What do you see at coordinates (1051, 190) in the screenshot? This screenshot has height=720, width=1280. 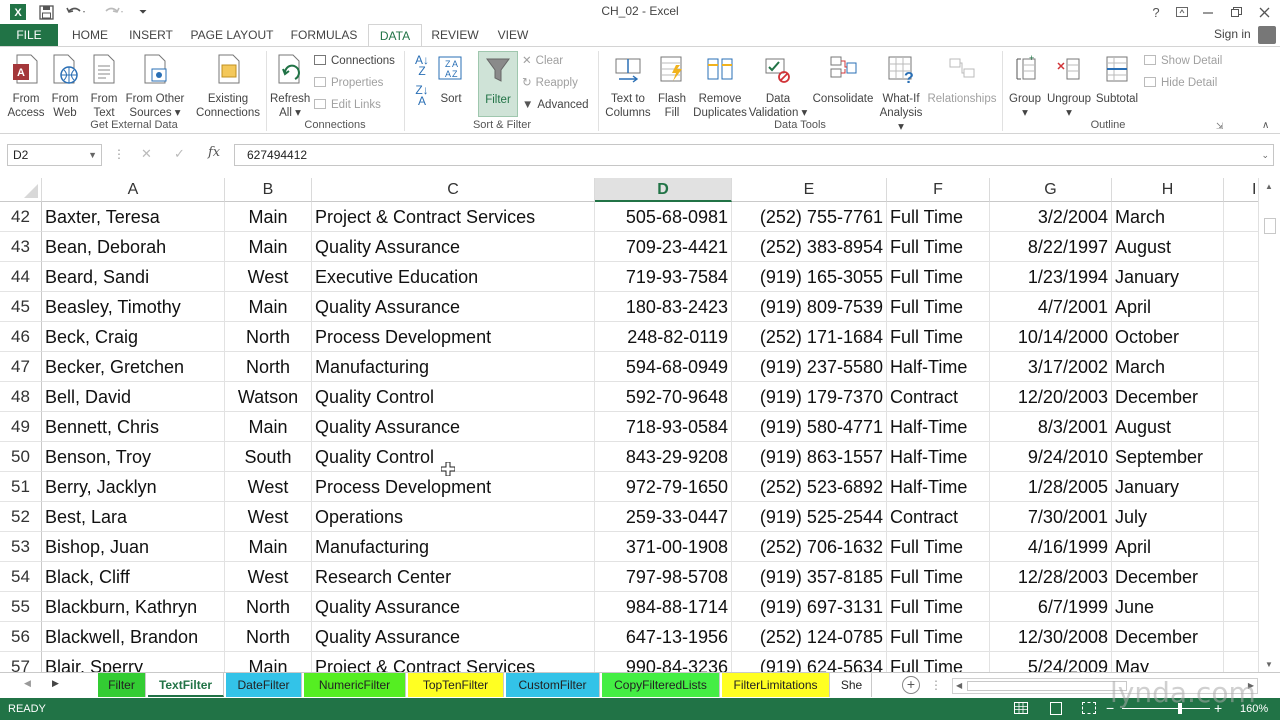 I see `column-header-g: G` at bounding box center [1051, 190].